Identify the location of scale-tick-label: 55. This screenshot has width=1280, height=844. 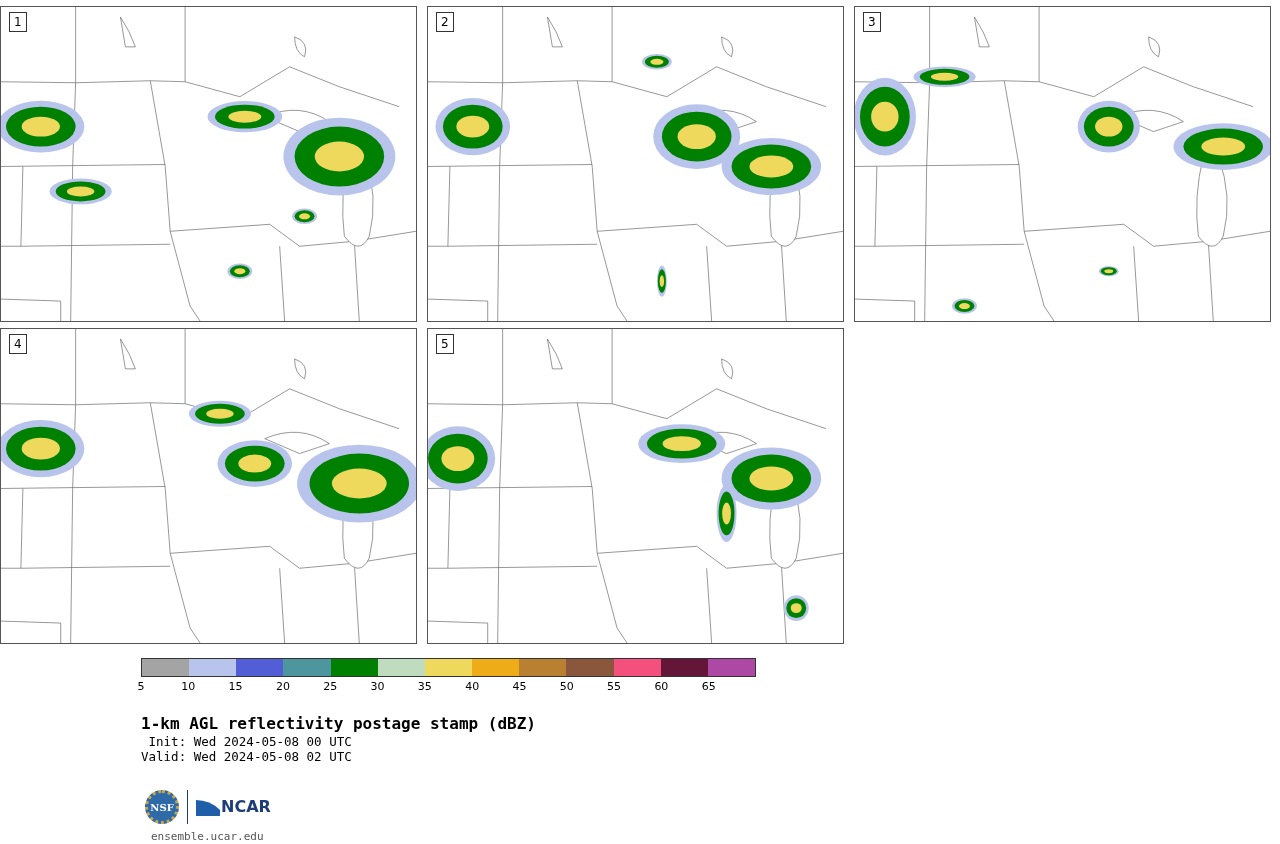
(614, 687).